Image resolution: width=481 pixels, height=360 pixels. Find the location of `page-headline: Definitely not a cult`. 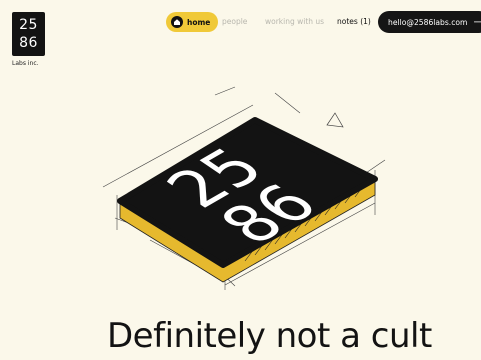

page-headline: Definitely not a cult is located at coordinates (269, 336).